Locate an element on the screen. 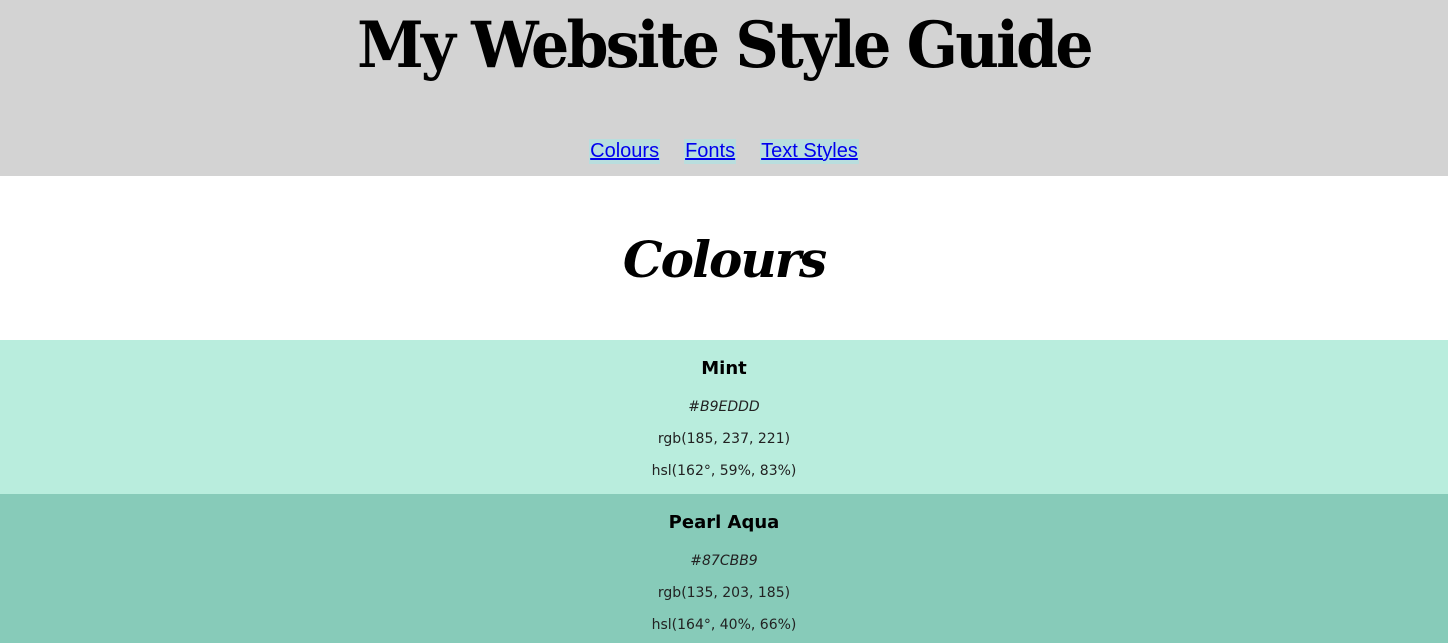 The width and height of the screenshot is (1448, 643). nav-link-fonts: Fonts is located at coordinates (710, 151).